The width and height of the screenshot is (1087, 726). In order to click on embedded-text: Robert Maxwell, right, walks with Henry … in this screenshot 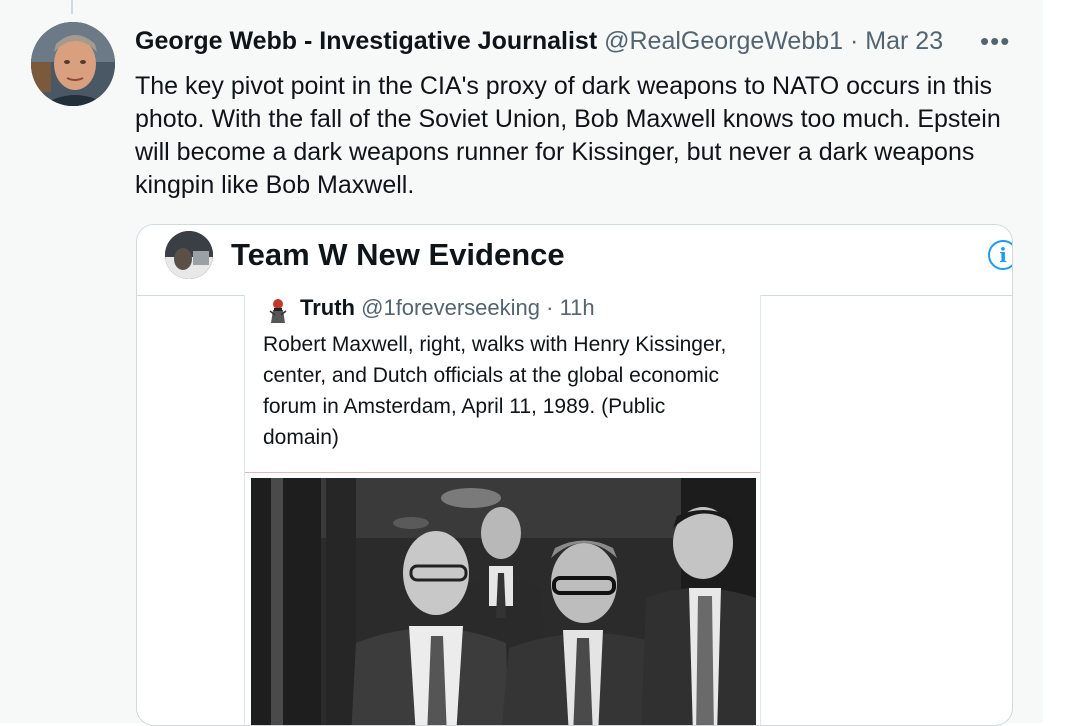, I will do `click(495, 391)`.